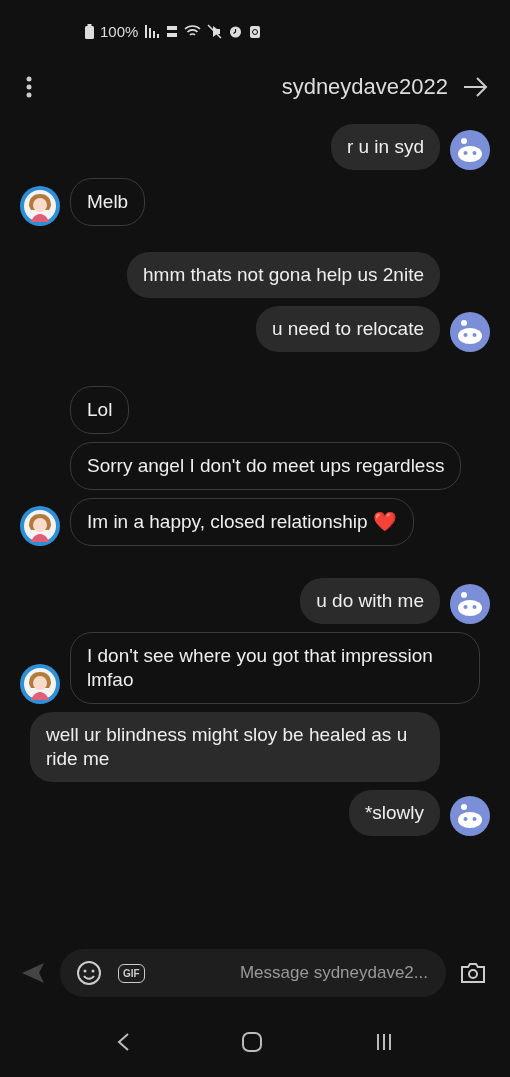 The image size is (510, 1077). I want to click on battery-icon, so click(89, 31).